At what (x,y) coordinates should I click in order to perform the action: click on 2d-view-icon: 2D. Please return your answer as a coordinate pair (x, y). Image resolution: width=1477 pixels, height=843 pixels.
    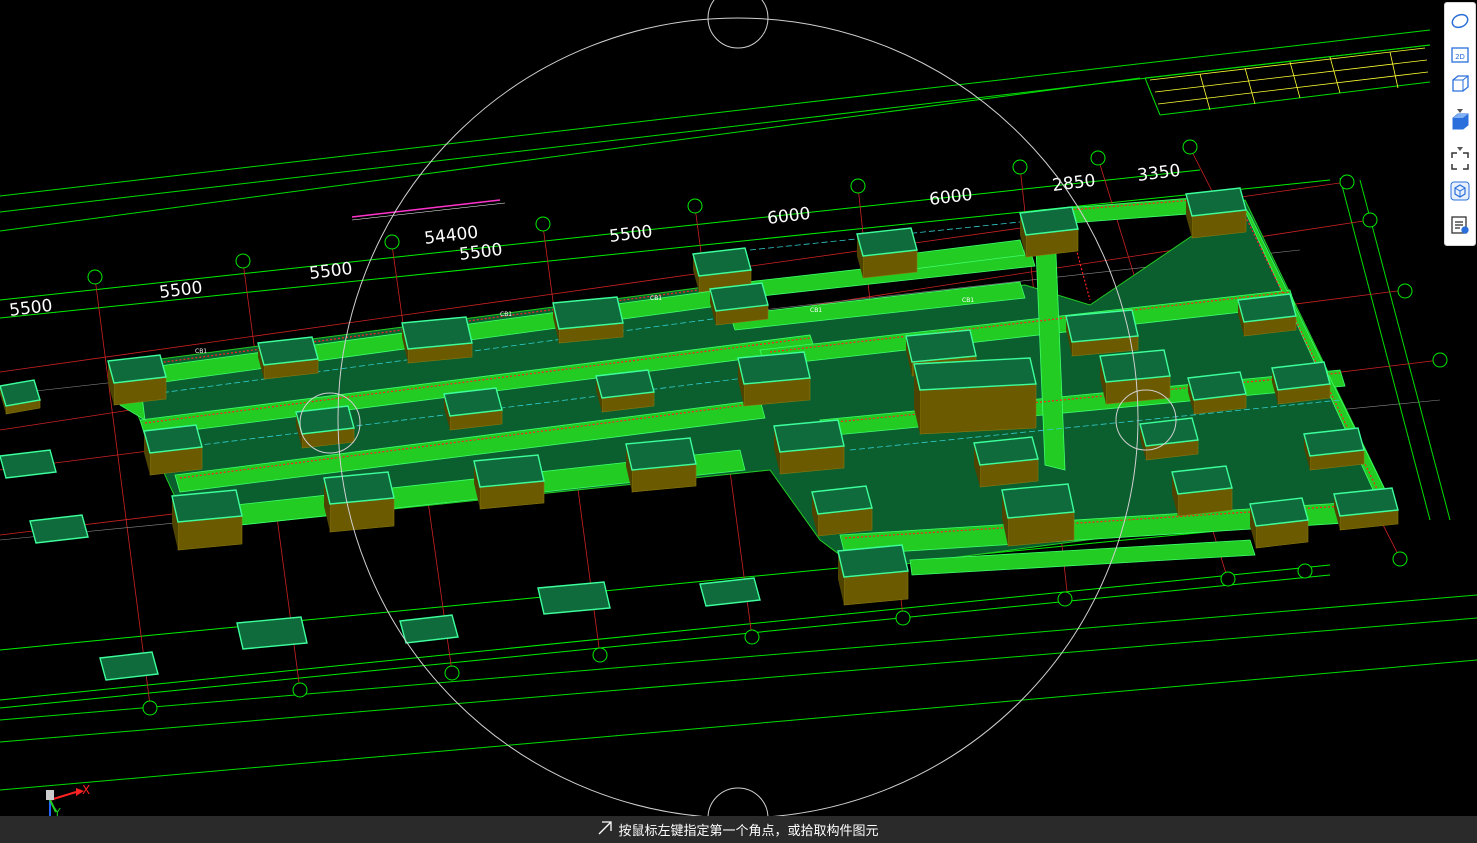
    Looking at the image, I should click on (1460, 55).